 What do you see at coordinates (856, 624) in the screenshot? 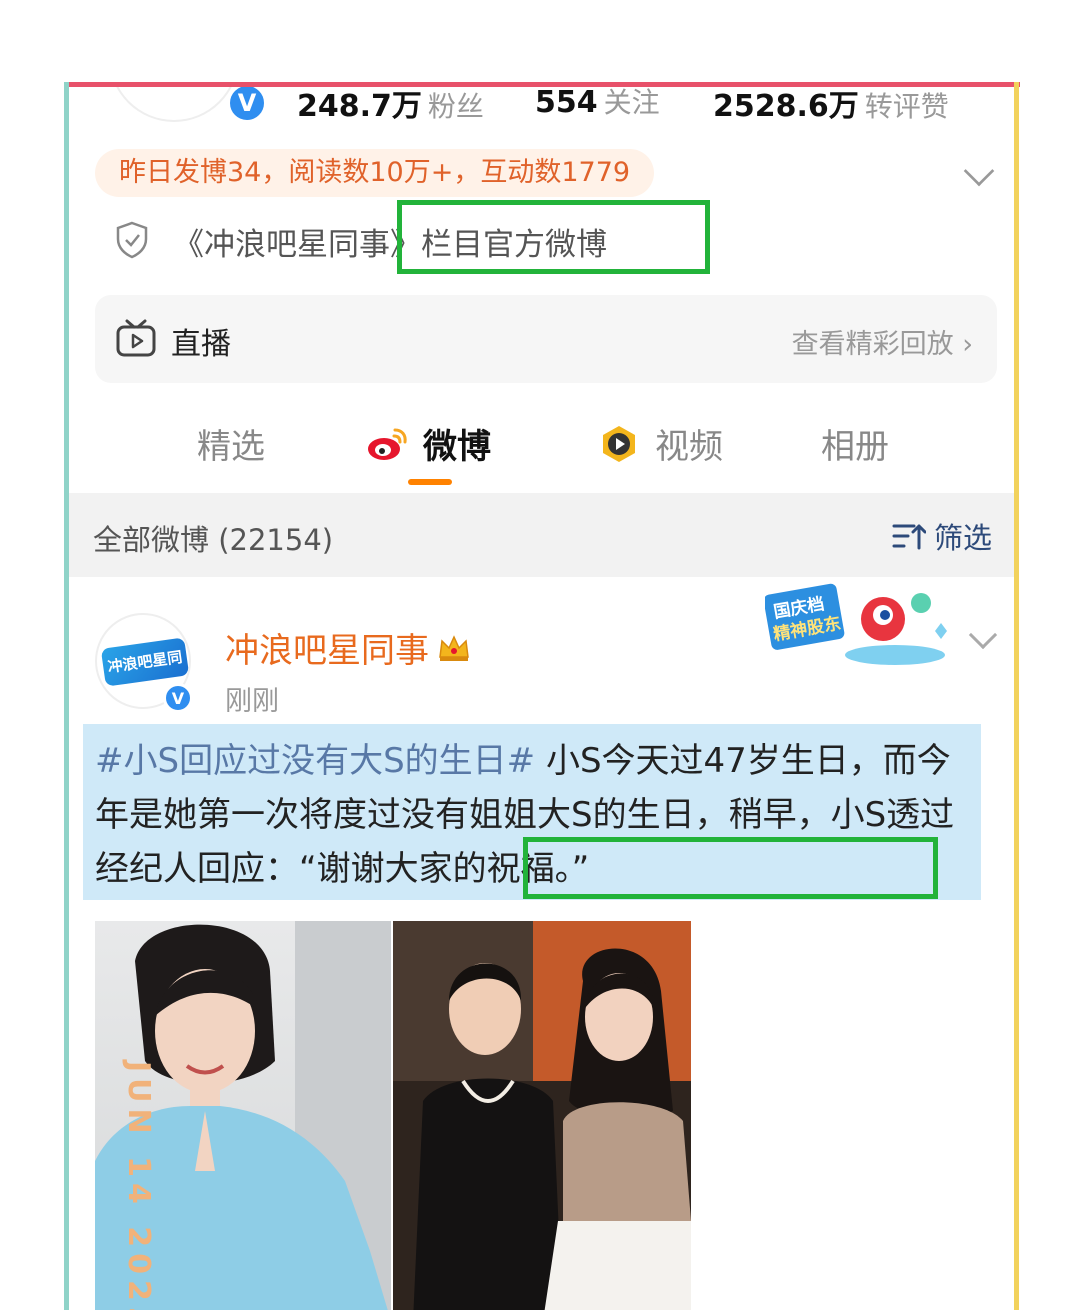
I see `national-day-badge: 国庆档 精神股东` at bounding box center [856, 624].